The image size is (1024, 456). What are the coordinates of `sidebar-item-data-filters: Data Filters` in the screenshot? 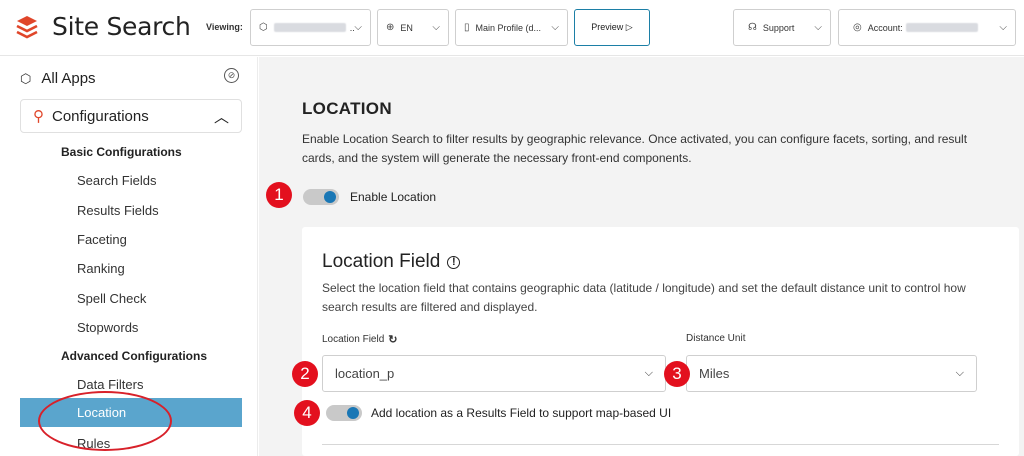 It's located at (110, 384).